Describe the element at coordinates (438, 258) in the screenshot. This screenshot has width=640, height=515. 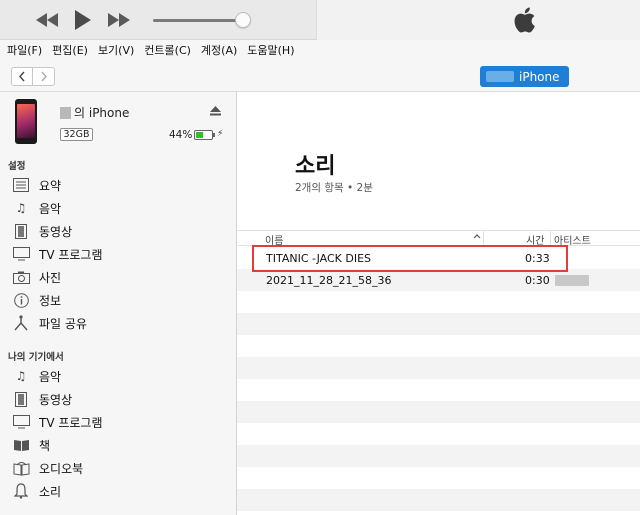
I see `table-row: TITANIC -JACK DIES 0:33` at that location.